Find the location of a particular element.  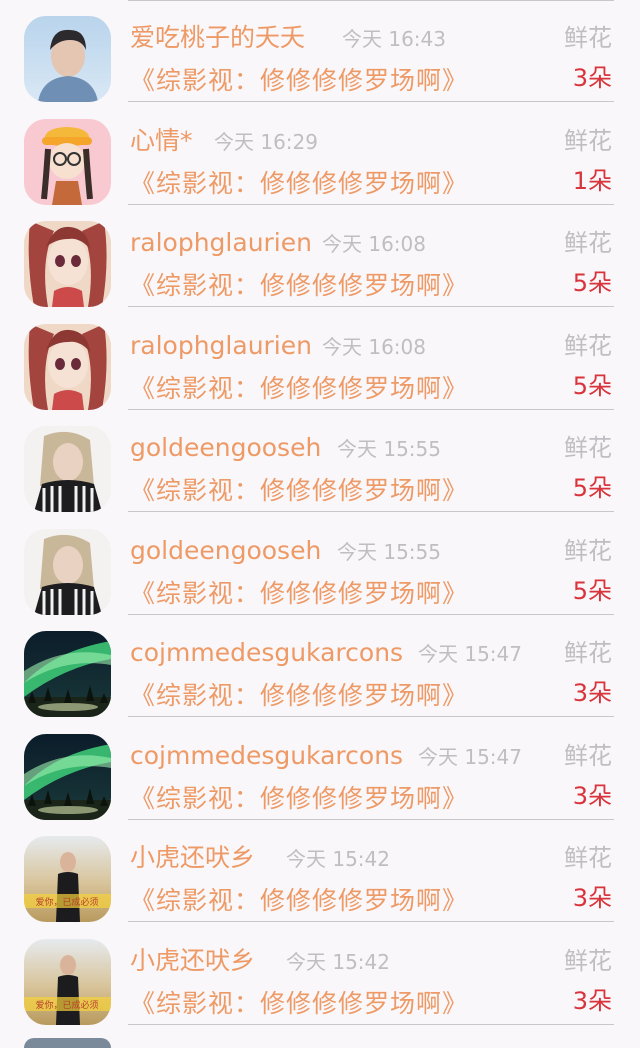

gift-record-row: 爱吃桃子的夭夭 今天 16:43 鲜花 《综影视：修修修修罗场啊》 3朵 is located at coordinates (320, 51).